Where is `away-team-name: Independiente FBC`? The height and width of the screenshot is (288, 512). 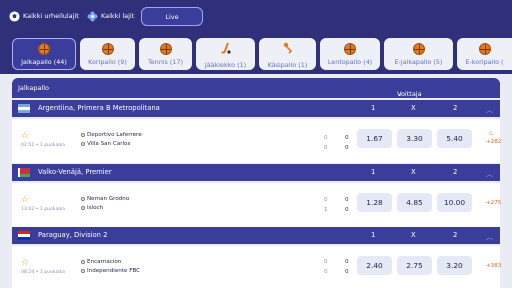
away-team-name: Independiente FBC is located at coordinates (114, 271).